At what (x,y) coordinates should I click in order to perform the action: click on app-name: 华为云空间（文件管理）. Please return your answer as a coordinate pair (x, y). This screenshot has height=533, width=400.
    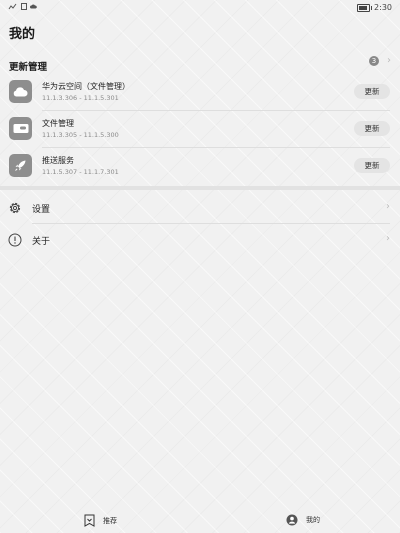
    Looking at the image, I should click on (86, 86).